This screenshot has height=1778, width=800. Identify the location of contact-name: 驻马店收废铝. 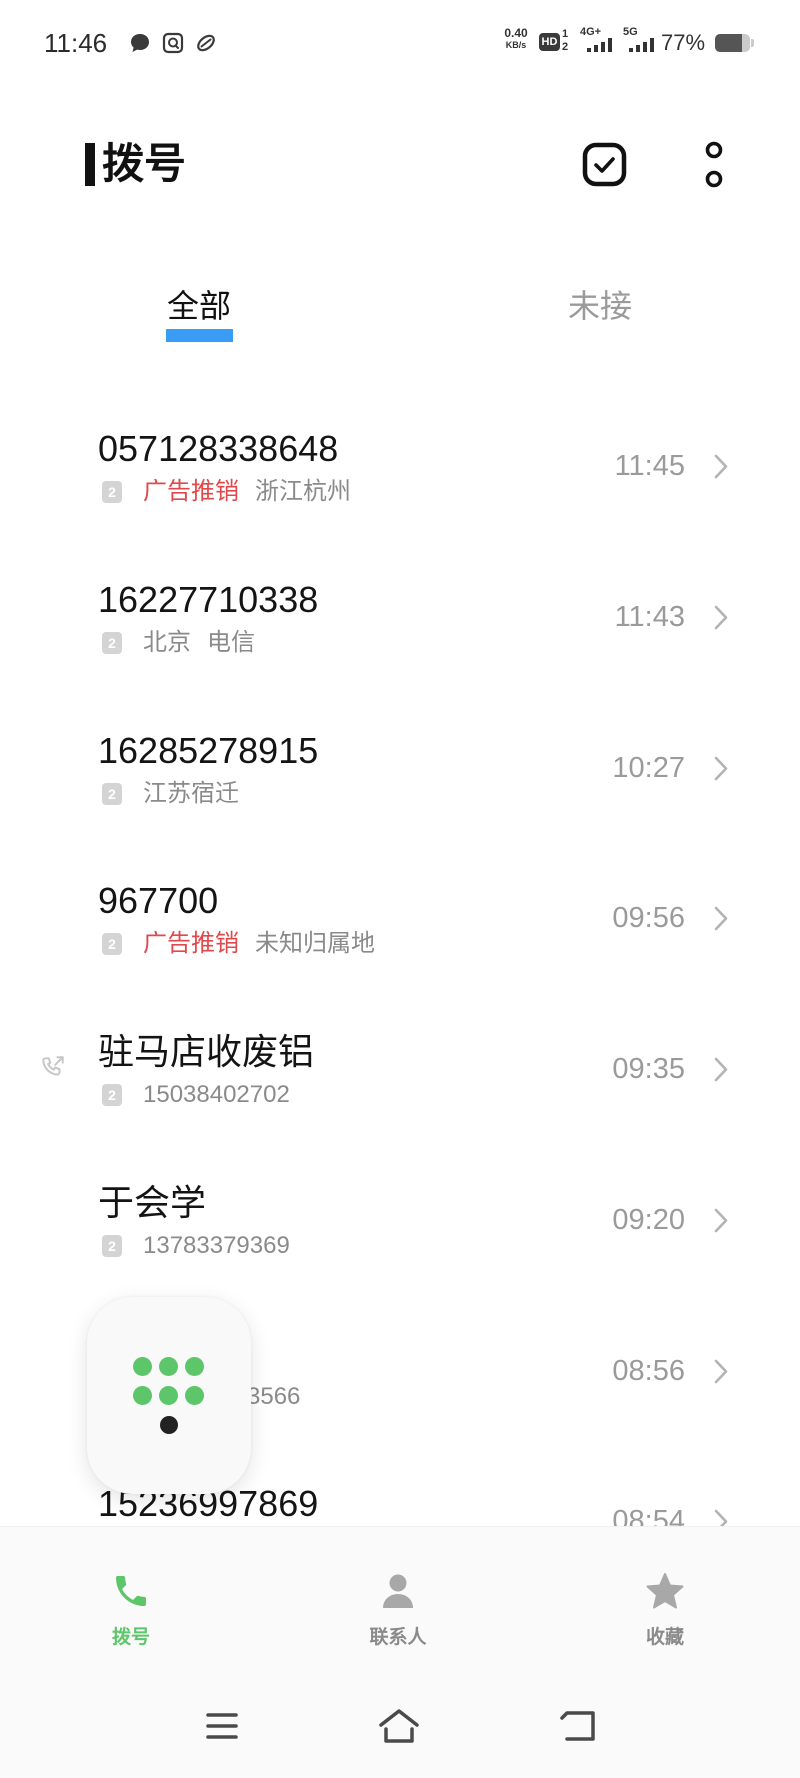
(206, 1051).